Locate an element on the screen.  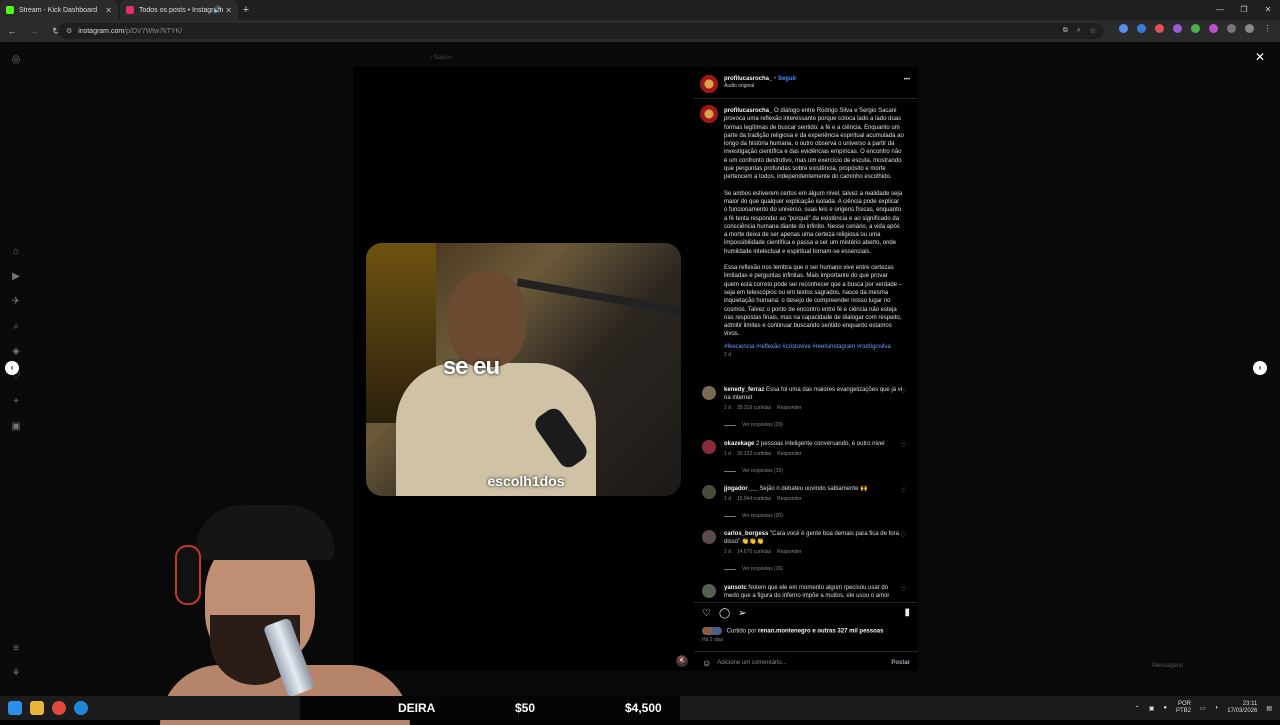
comment-likes: 39.316 curtidas is located at coordinates (754, 408).